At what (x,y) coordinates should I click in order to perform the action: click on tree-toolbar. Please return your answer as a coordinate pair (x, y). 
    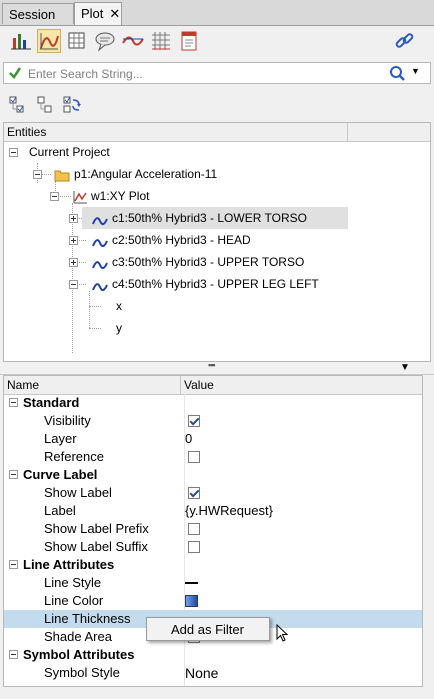
    Looking at the image, I should click on (217, 105).